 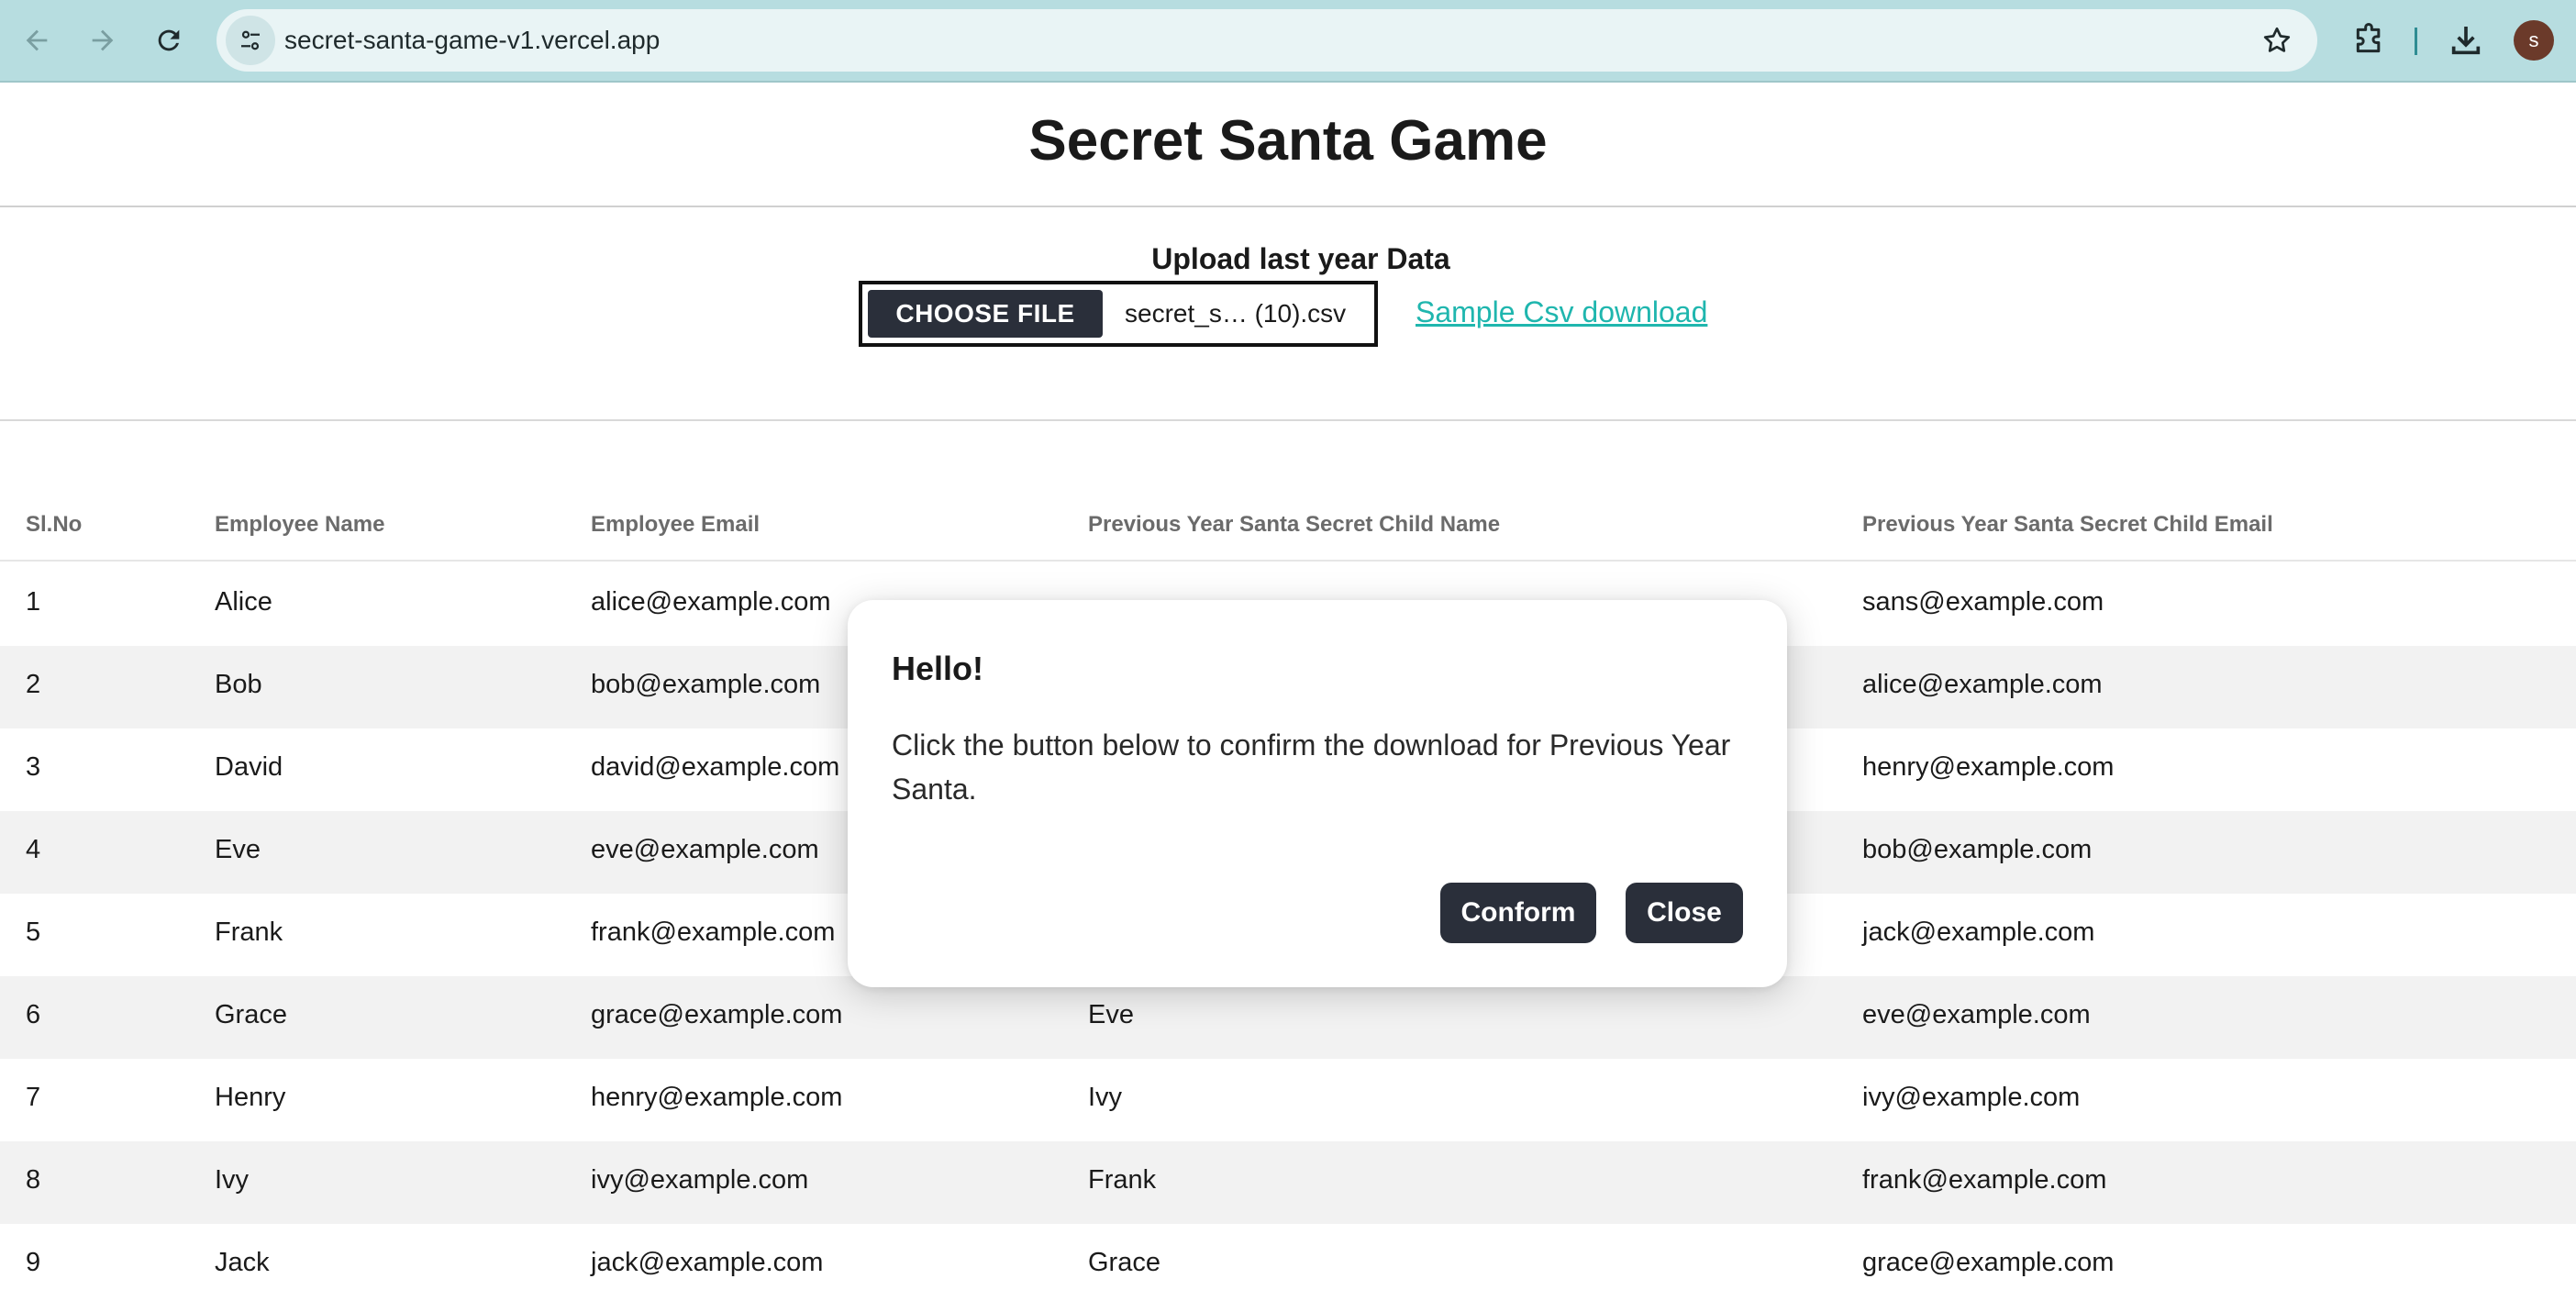 What do you see at coordinates (1982, 684) in the screenshot?
I see `cell-child-email: alice@example.com` at bounding box center [1982, 684].